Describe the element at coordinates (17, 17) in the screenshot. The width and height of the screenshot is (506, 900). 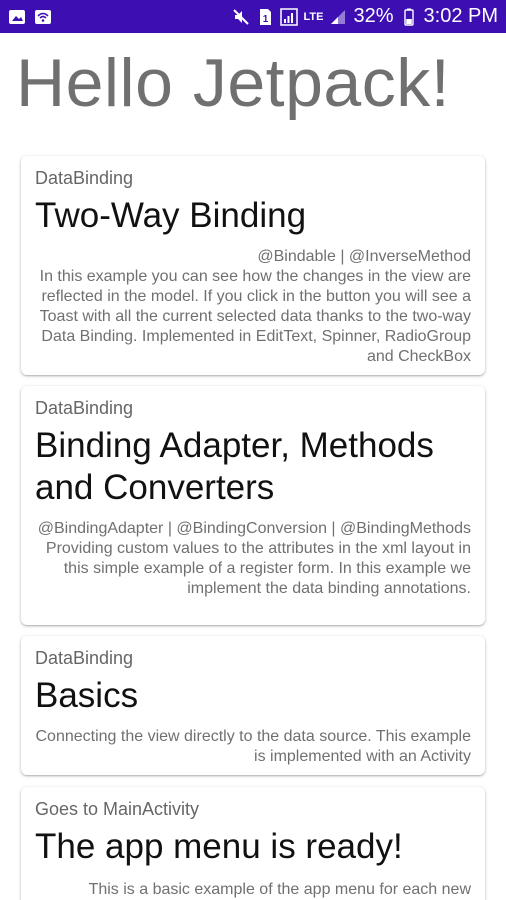
I see `image-icon` at that location.